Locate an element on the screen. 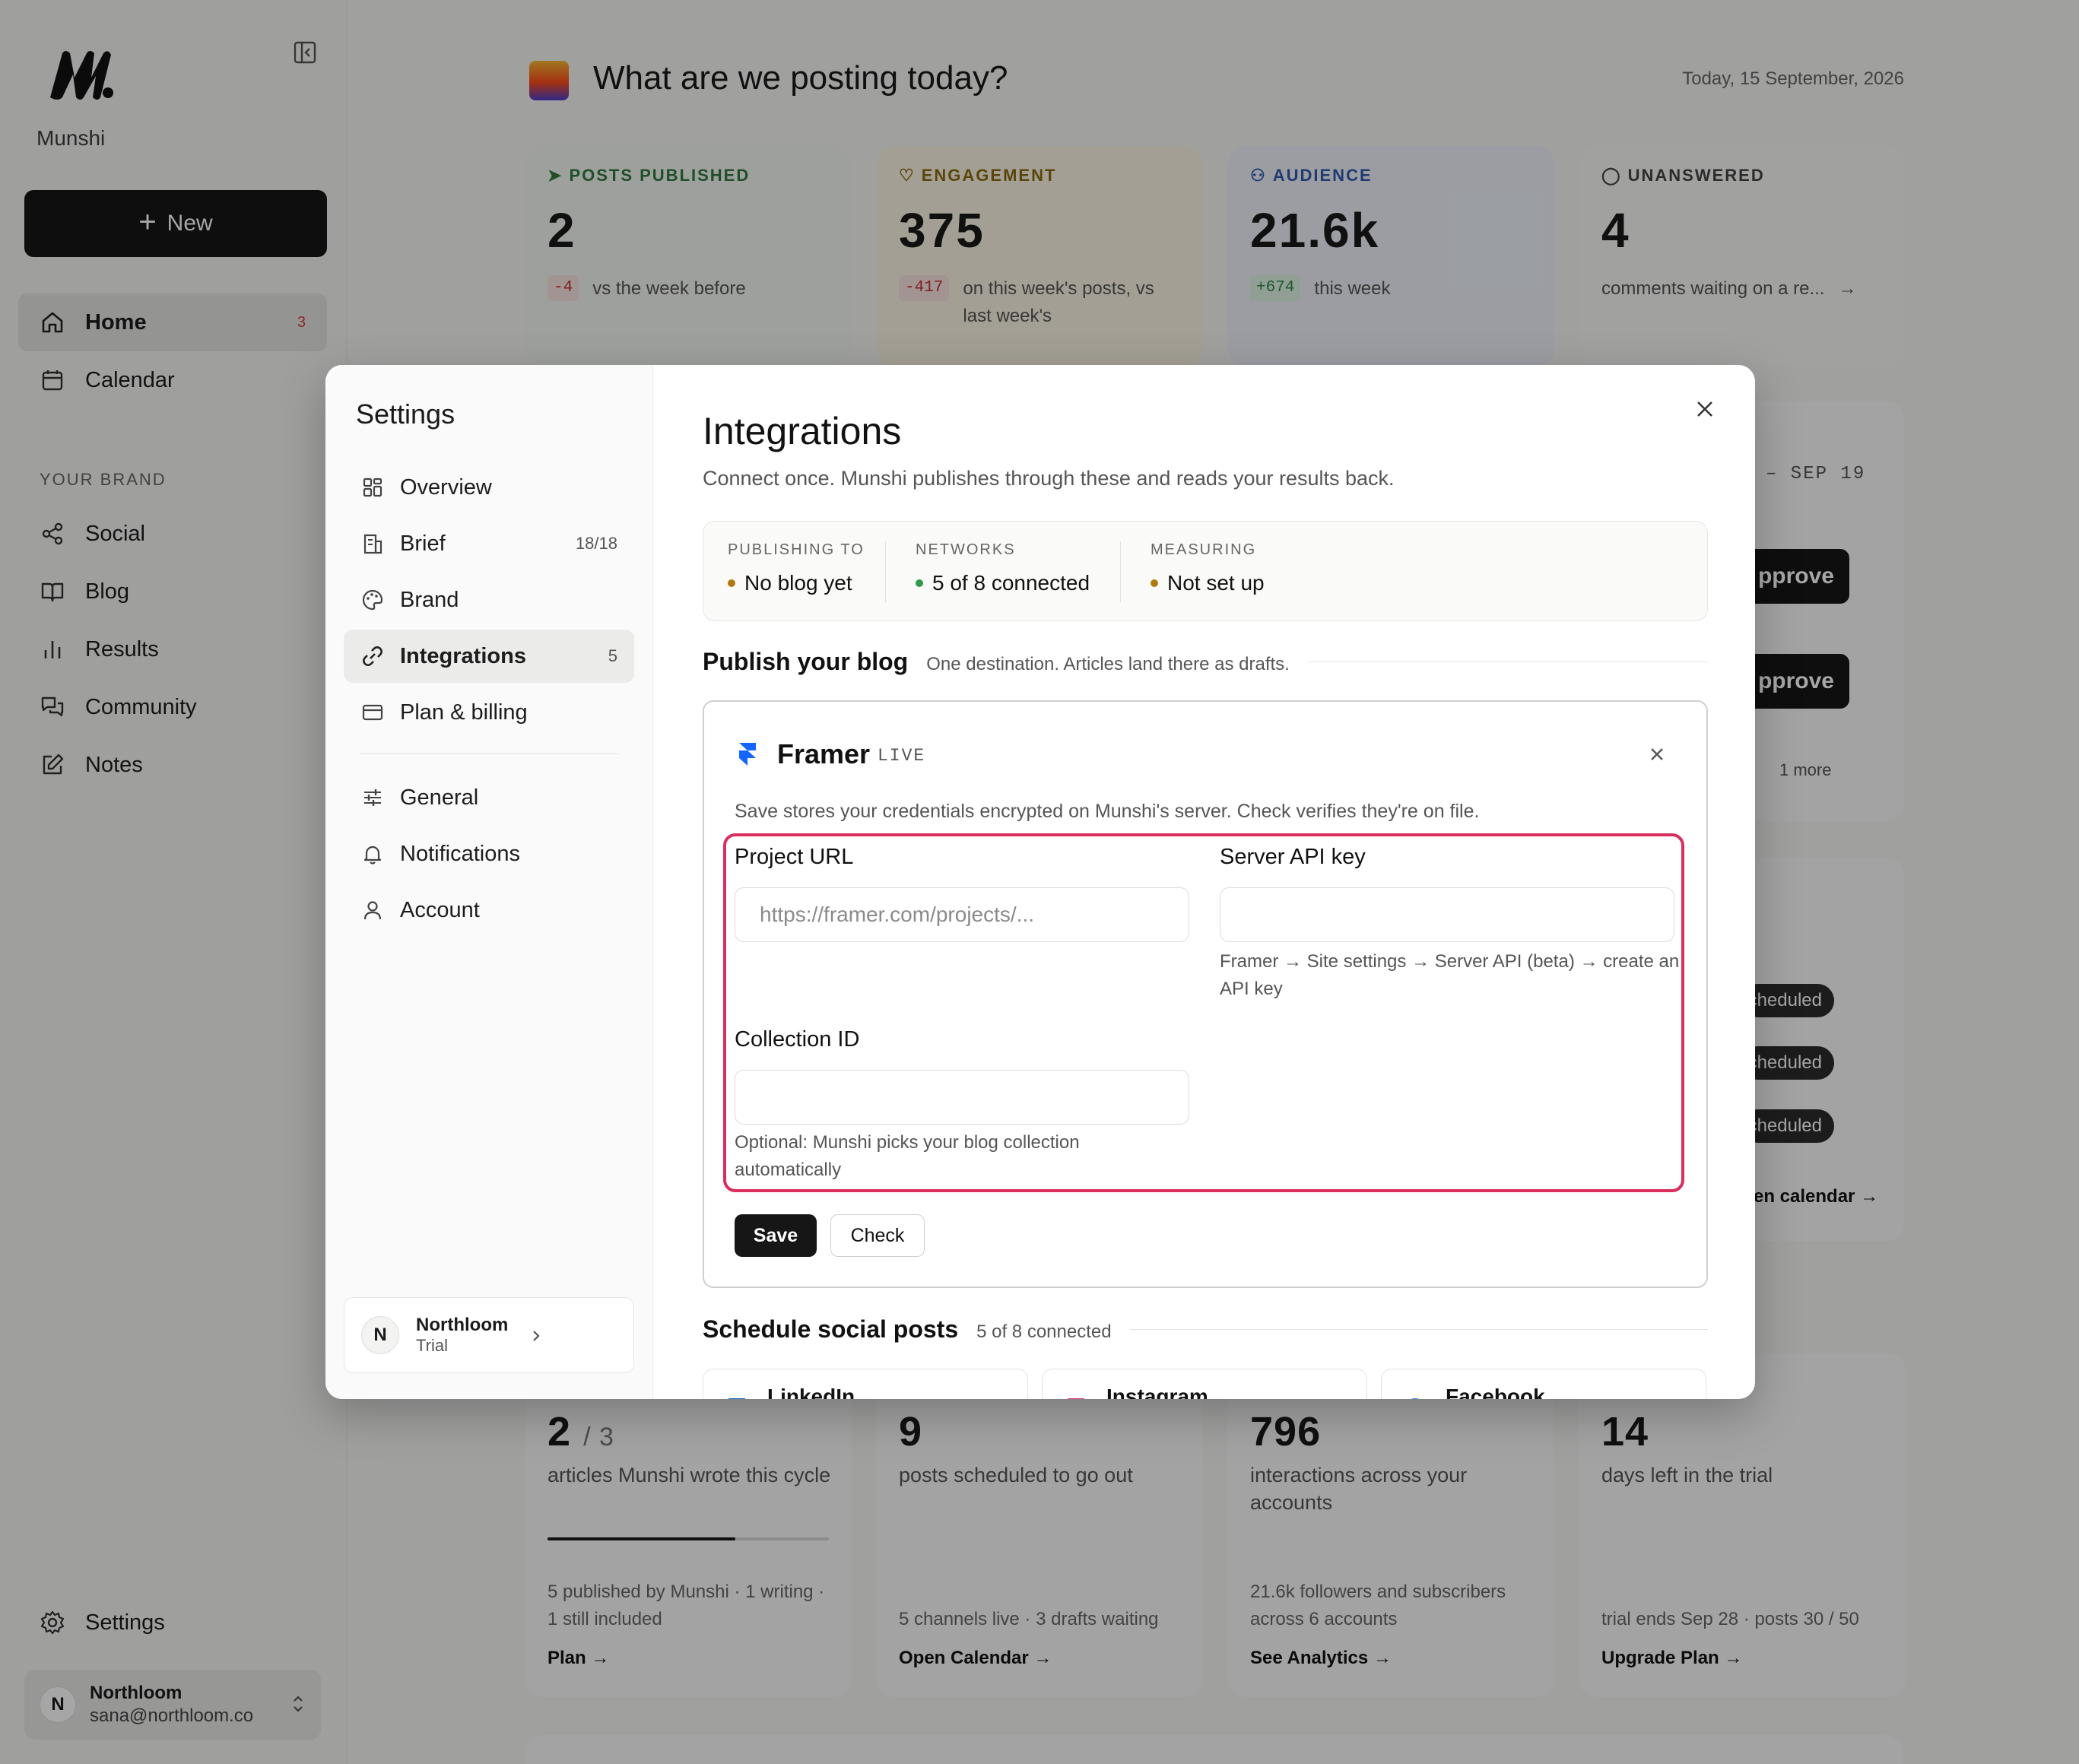  sliders-icon is located at coordinates (372, 797).